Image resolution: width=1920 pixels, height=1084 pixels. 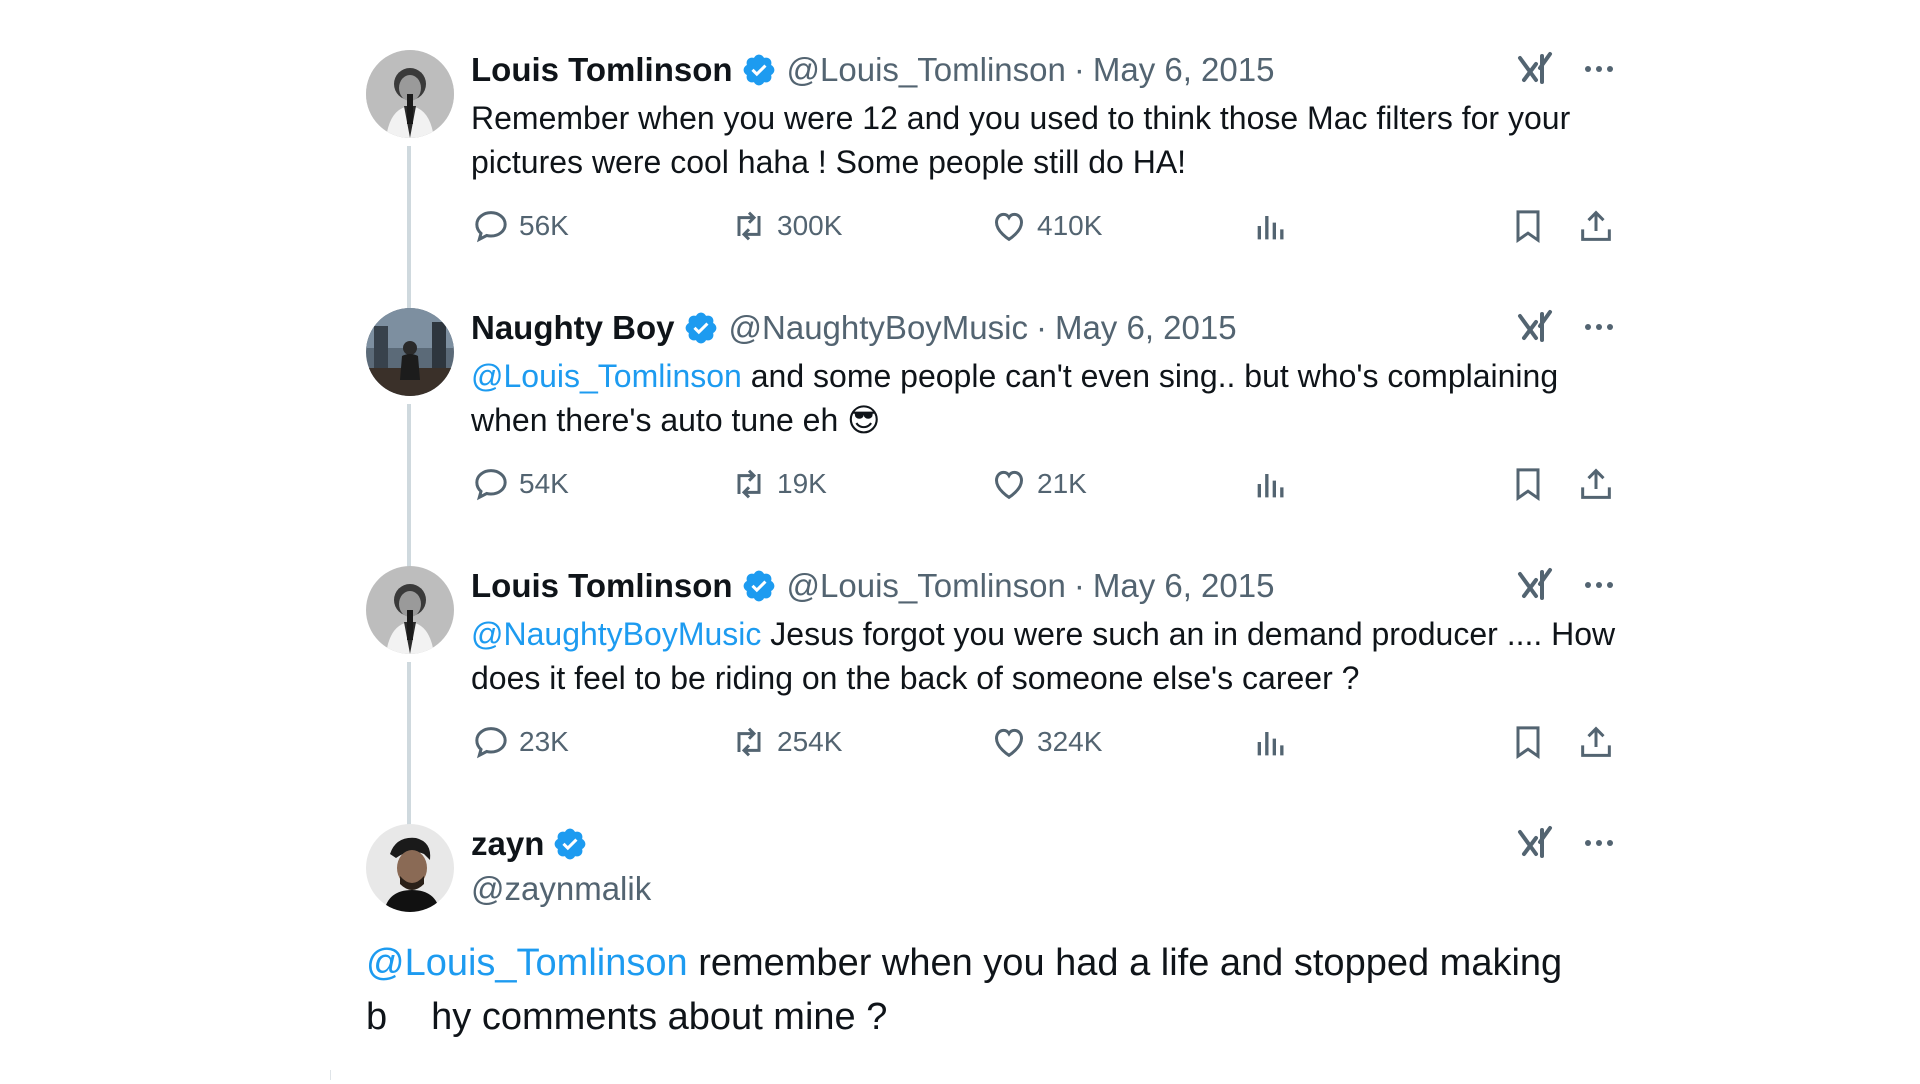 I want to click on tweet-body-fragment: b, so click(x=377, y=1017).